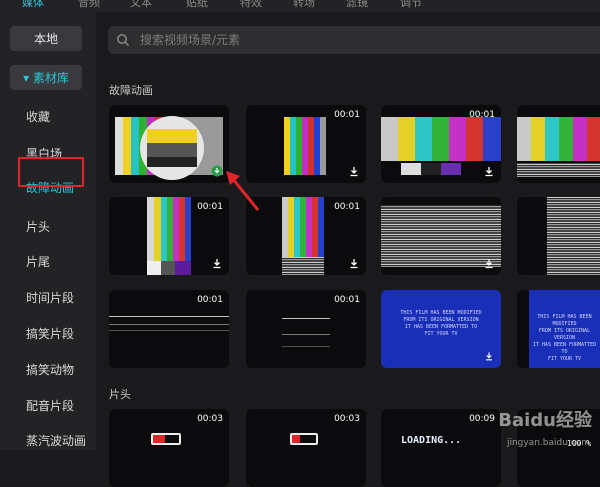 This screenshot has height=487, width=600. Describe the element at coordinates (50, 297) in the screenshot. I see `sidebar-item-time-clips: 时间片段` at that location.